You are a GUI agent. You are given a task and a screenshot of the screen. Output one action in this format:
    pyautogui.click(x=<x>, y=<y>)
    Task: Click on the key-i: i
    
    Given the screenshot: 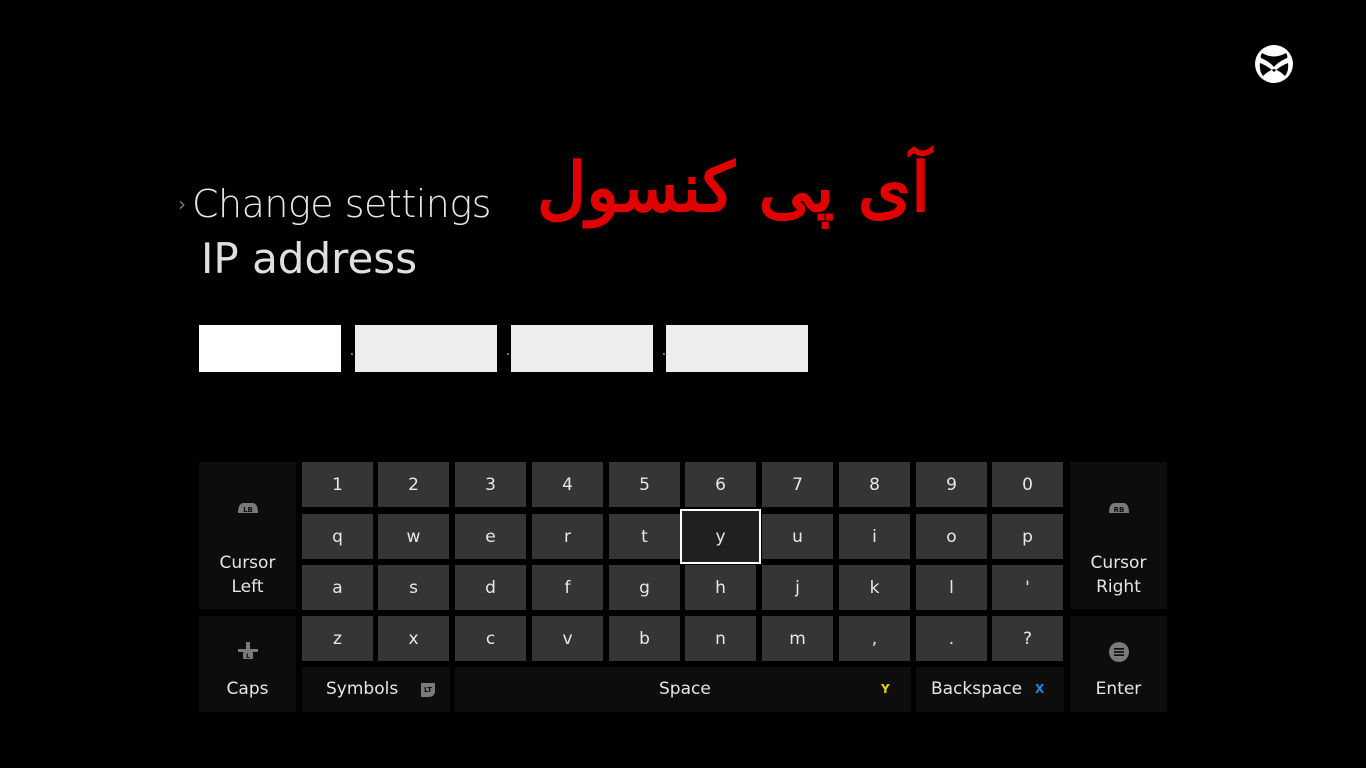 What is the action you would take?
    pyautogui.click(x=874, y=536)
    